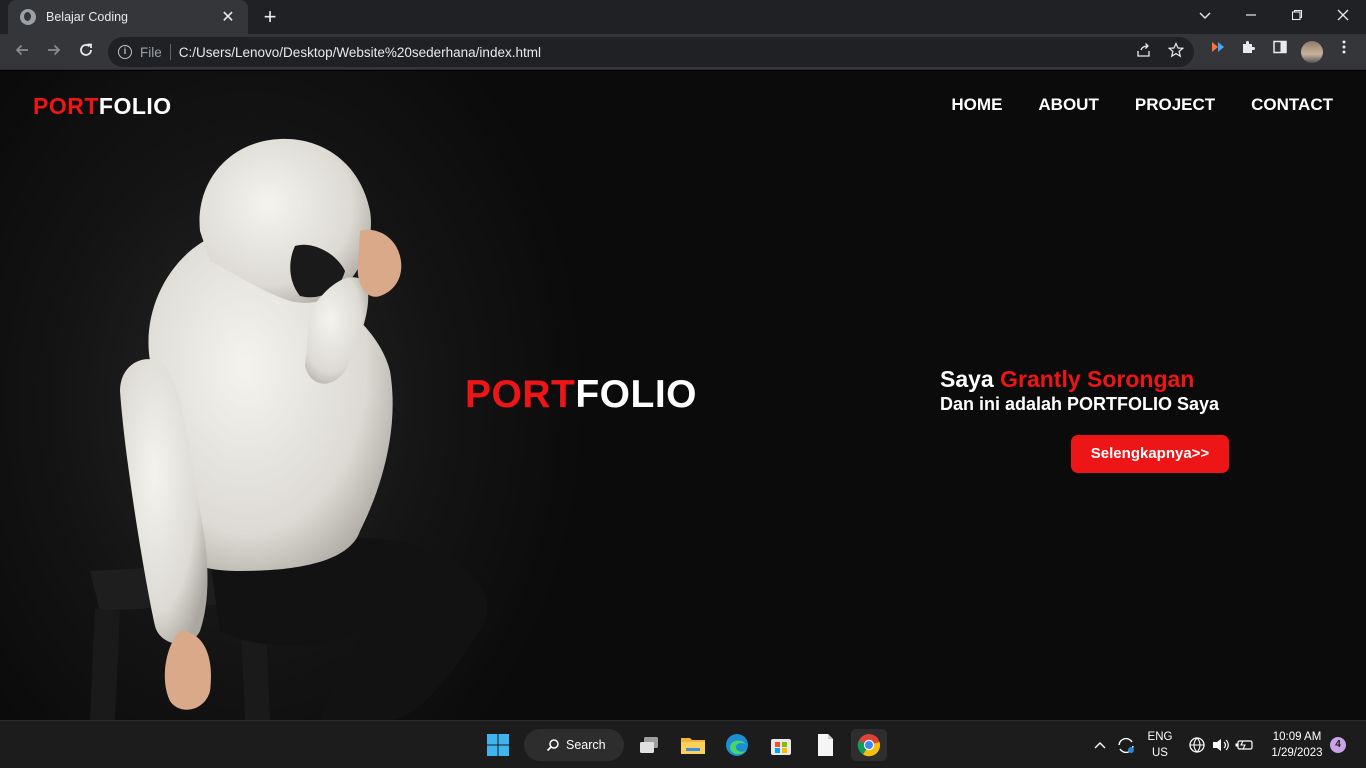 The width and height of the screenshot is (1366, 768). I want to click on region-code: US, so click(1160, 753).